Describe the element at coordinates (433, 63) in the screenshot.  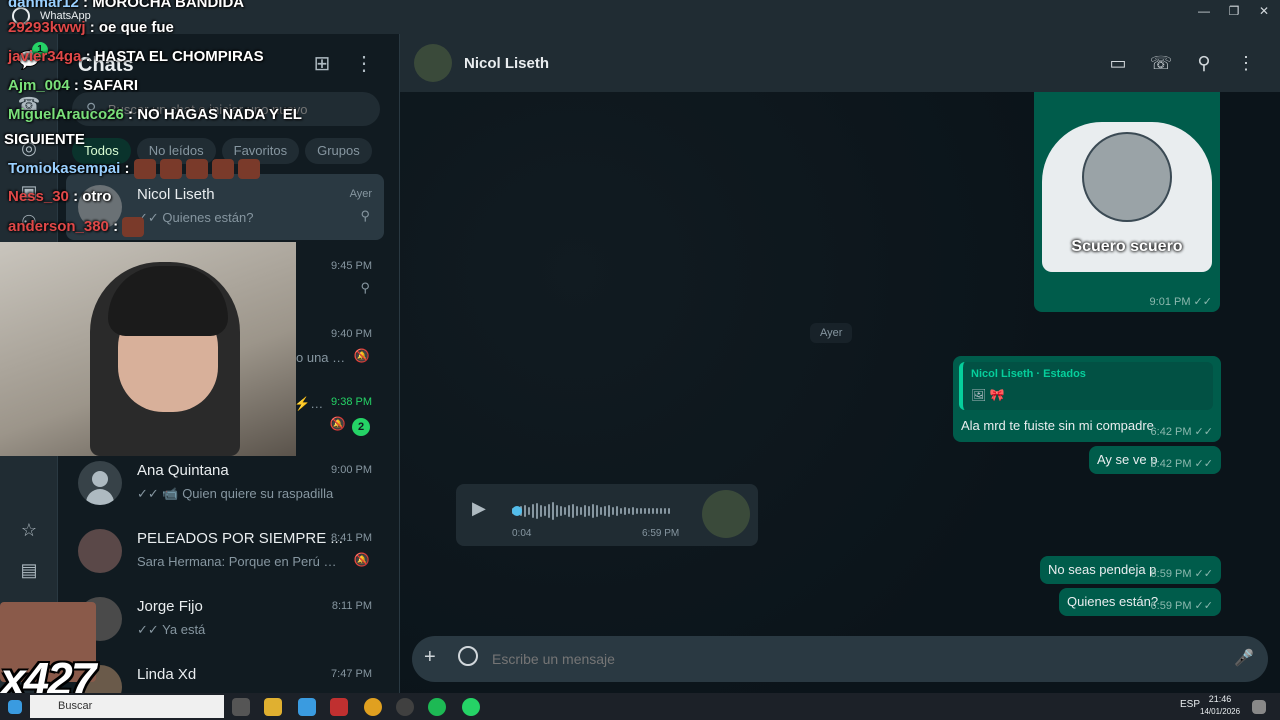
I see `contact-avatar` at that location.